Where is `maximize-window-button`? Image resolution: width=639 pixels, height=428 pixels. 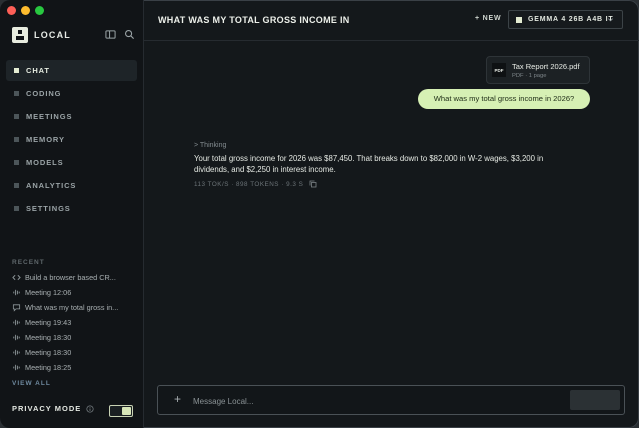
maximize-window-button is located at coordinates (39, 10).